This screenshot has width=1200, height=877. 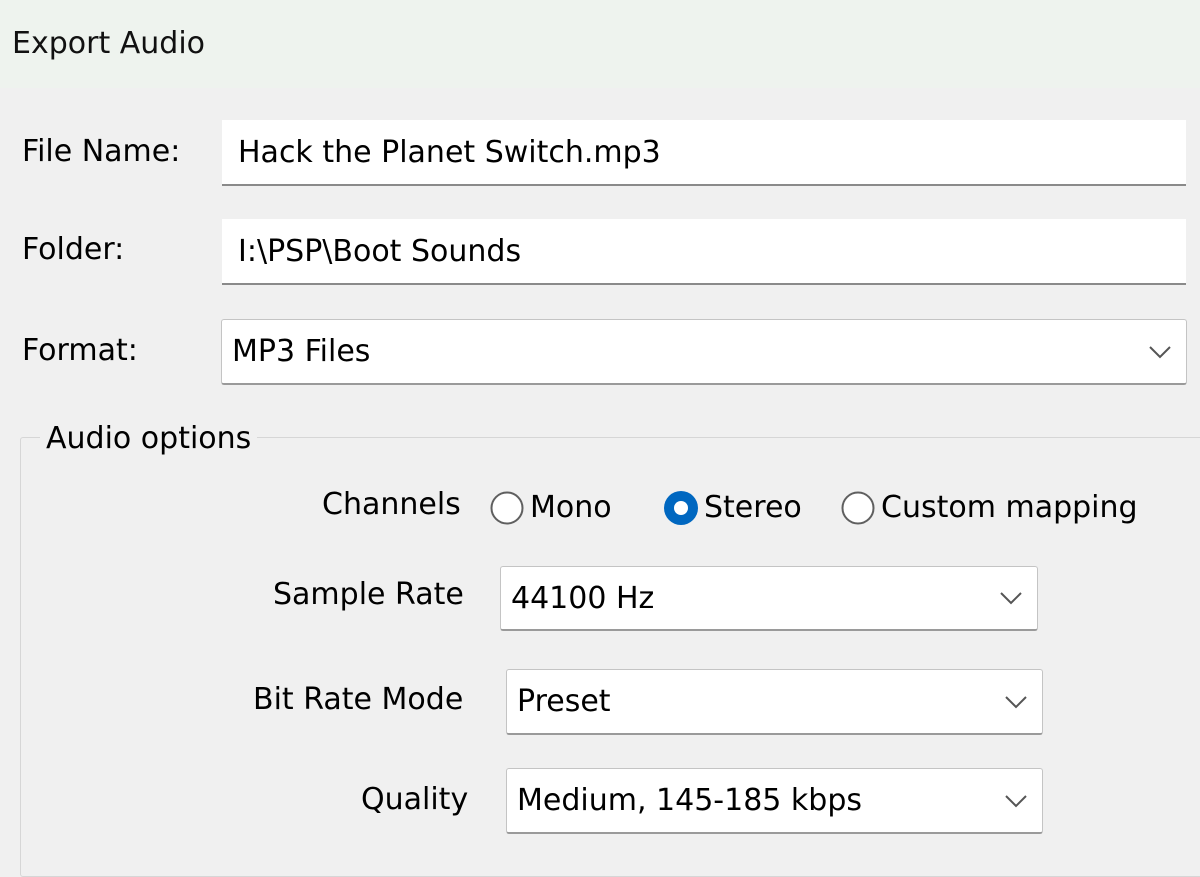 I want to click on folder-field: I:\PSP\Boot Sounds, so click(x=704, y=252).